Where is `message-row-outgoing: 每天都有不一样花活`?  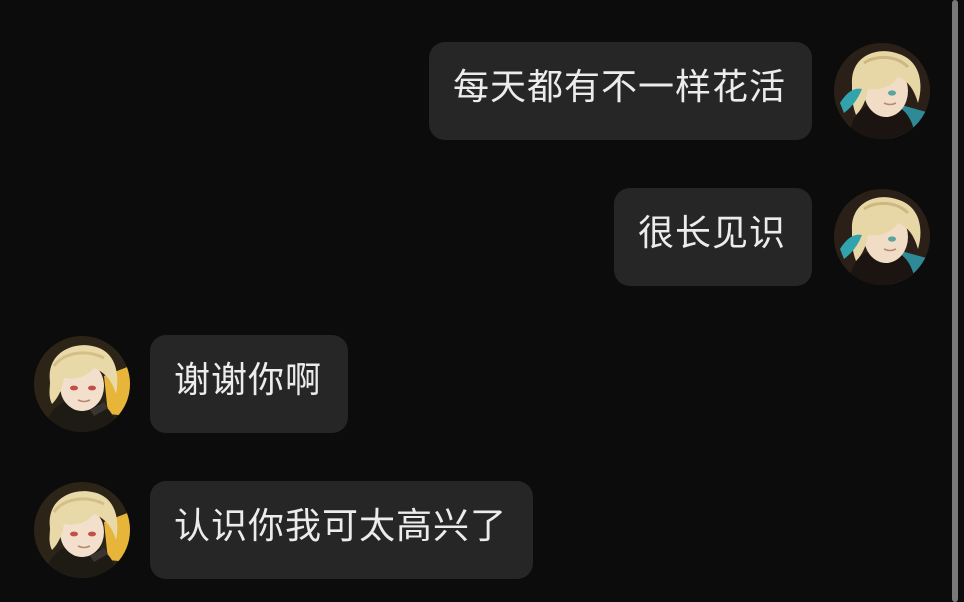
message-row-outgoing: 每天都有不一样花活 is located at coordinates (679, 91).